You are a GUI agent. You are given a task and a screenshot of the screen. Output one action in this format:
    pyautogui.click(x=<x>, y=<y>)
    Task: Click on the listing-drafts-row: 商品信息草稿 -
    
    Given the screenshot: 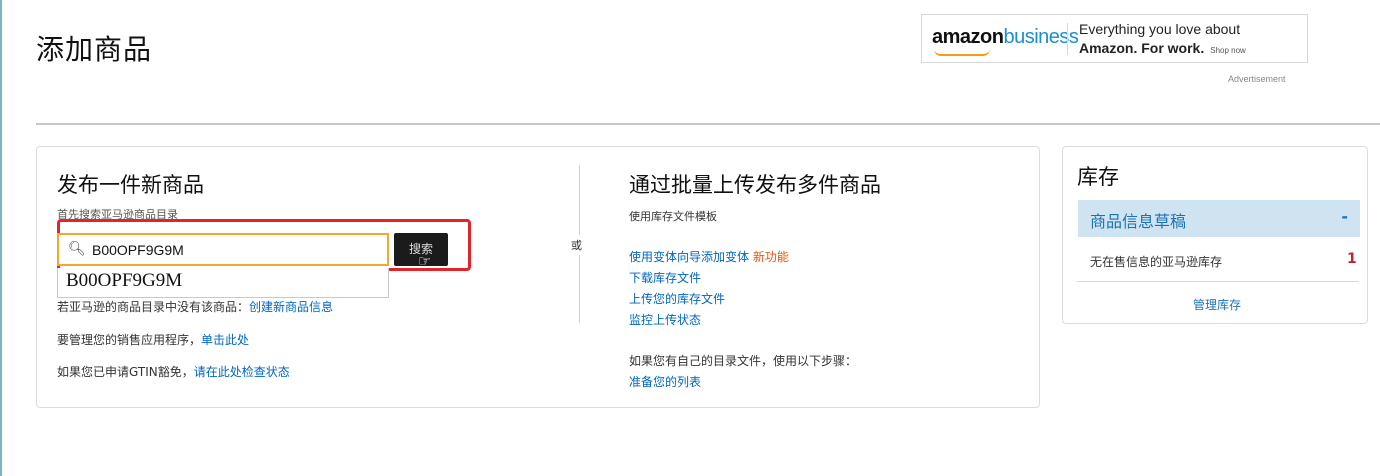 What is the action you would take?
    pyautogui.click(x=1219, y=218)
    